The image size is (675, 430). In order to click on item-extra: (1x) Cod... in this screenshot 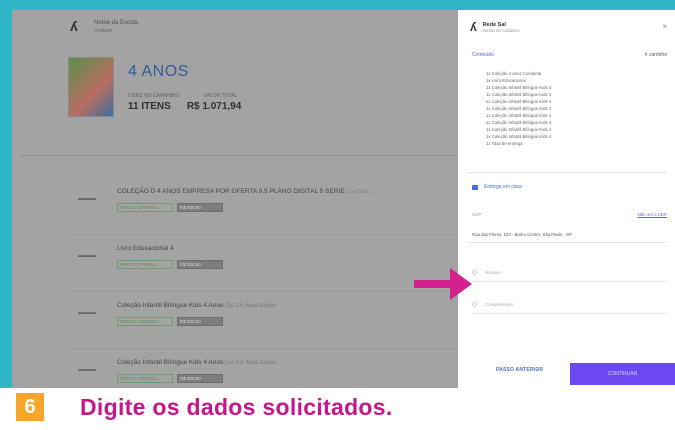, I will do `click(359, 192)`.